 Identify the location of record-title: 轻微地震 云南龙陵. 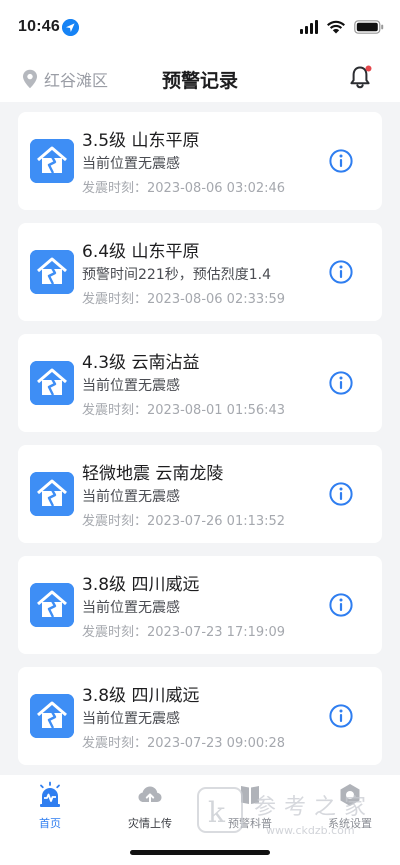
(153, 474).